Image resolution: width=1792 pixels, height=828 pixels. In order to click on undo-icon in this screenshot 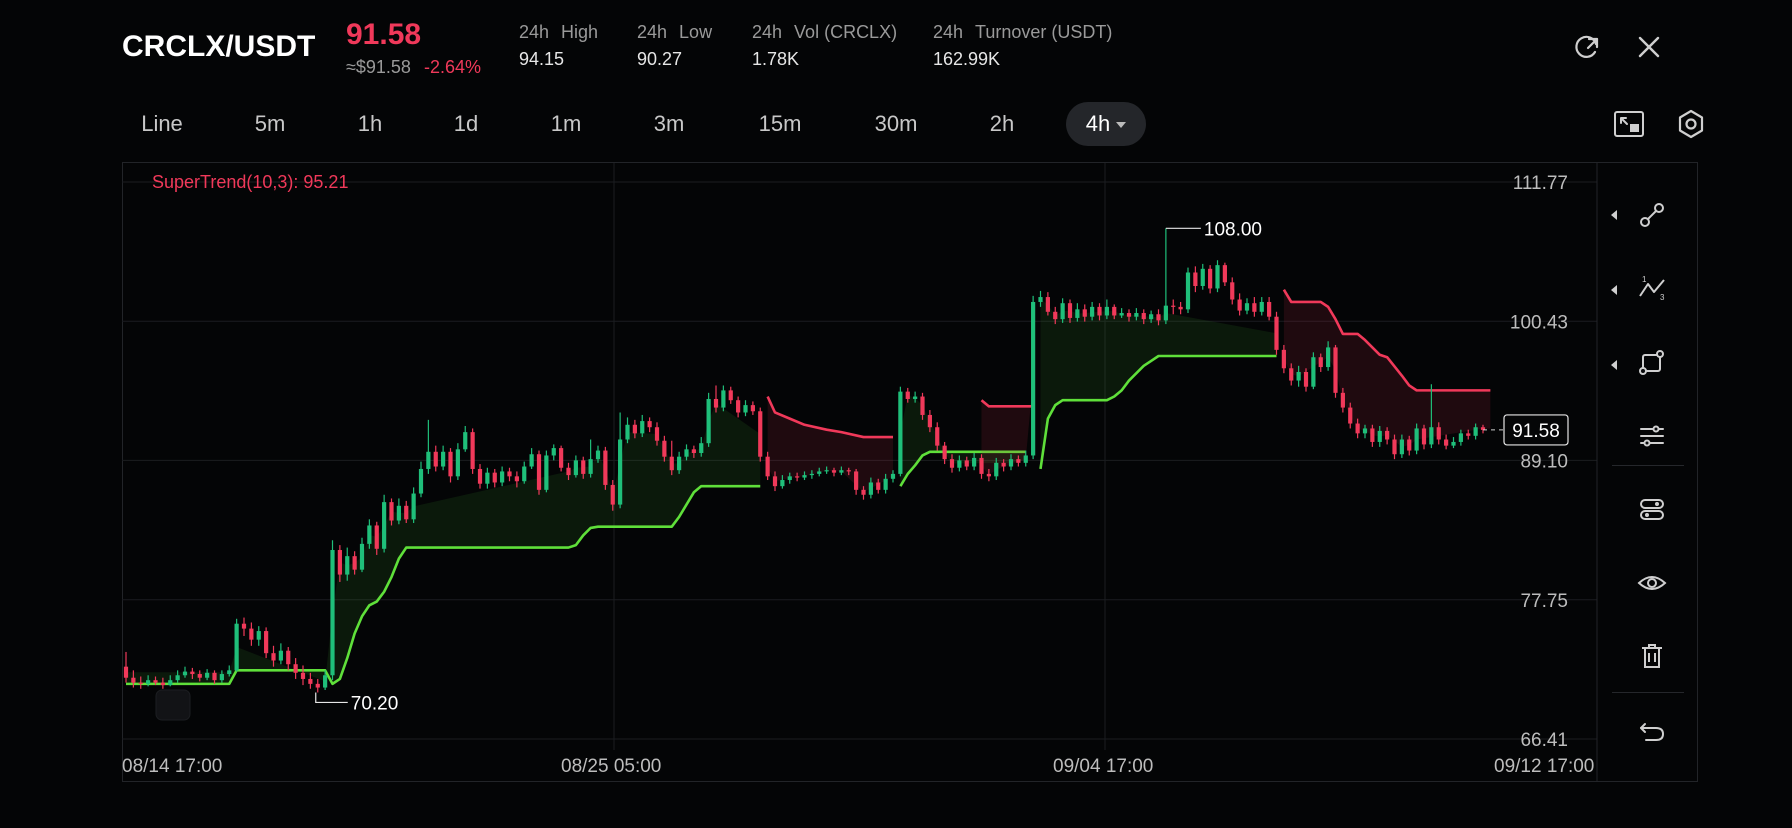, I will do `click(1652, 730)`.